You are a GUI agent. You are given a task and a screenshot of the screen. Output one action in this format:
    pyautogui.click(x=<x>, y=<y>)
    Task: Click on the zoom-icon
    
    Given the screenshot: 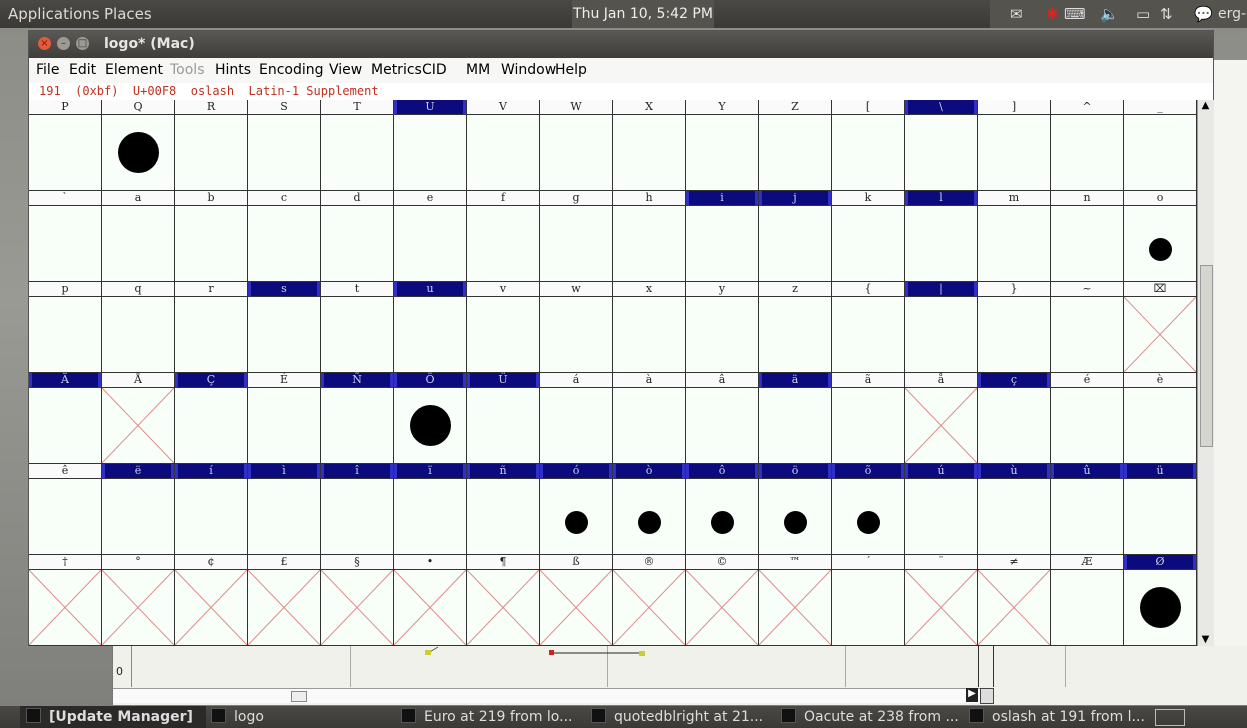 What is the action you would take?
    pyautogui.click(x=987, y=696)
    